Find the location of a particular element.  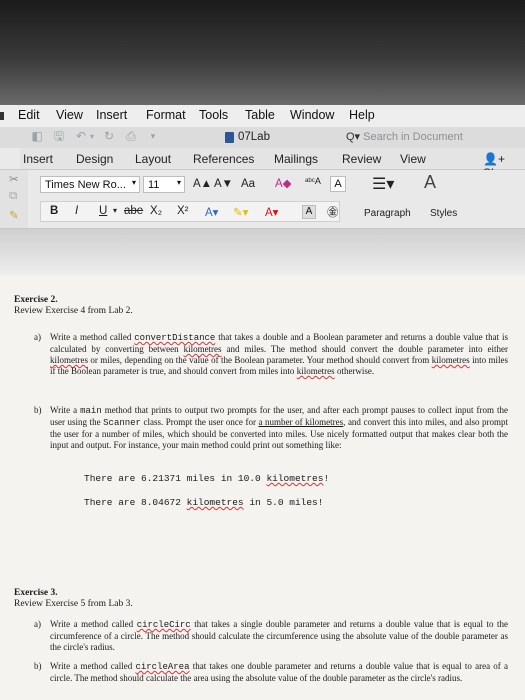

text-effects-icon: A is located at coordinates (430, 182).